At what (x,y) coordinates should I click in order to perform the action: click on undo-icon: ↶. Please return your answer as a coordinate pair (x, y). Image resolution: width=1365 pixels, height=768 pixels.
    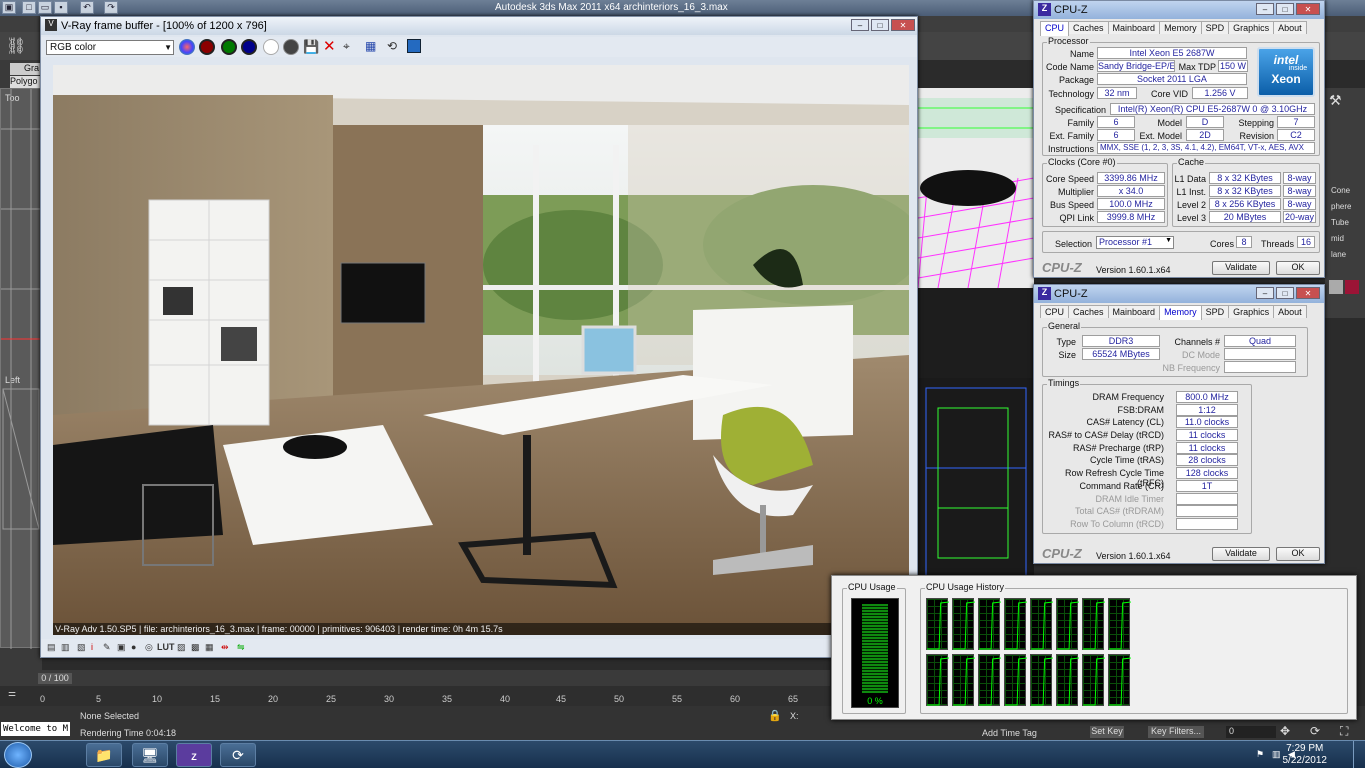
    Looking at the image, I should click on (87, 7).